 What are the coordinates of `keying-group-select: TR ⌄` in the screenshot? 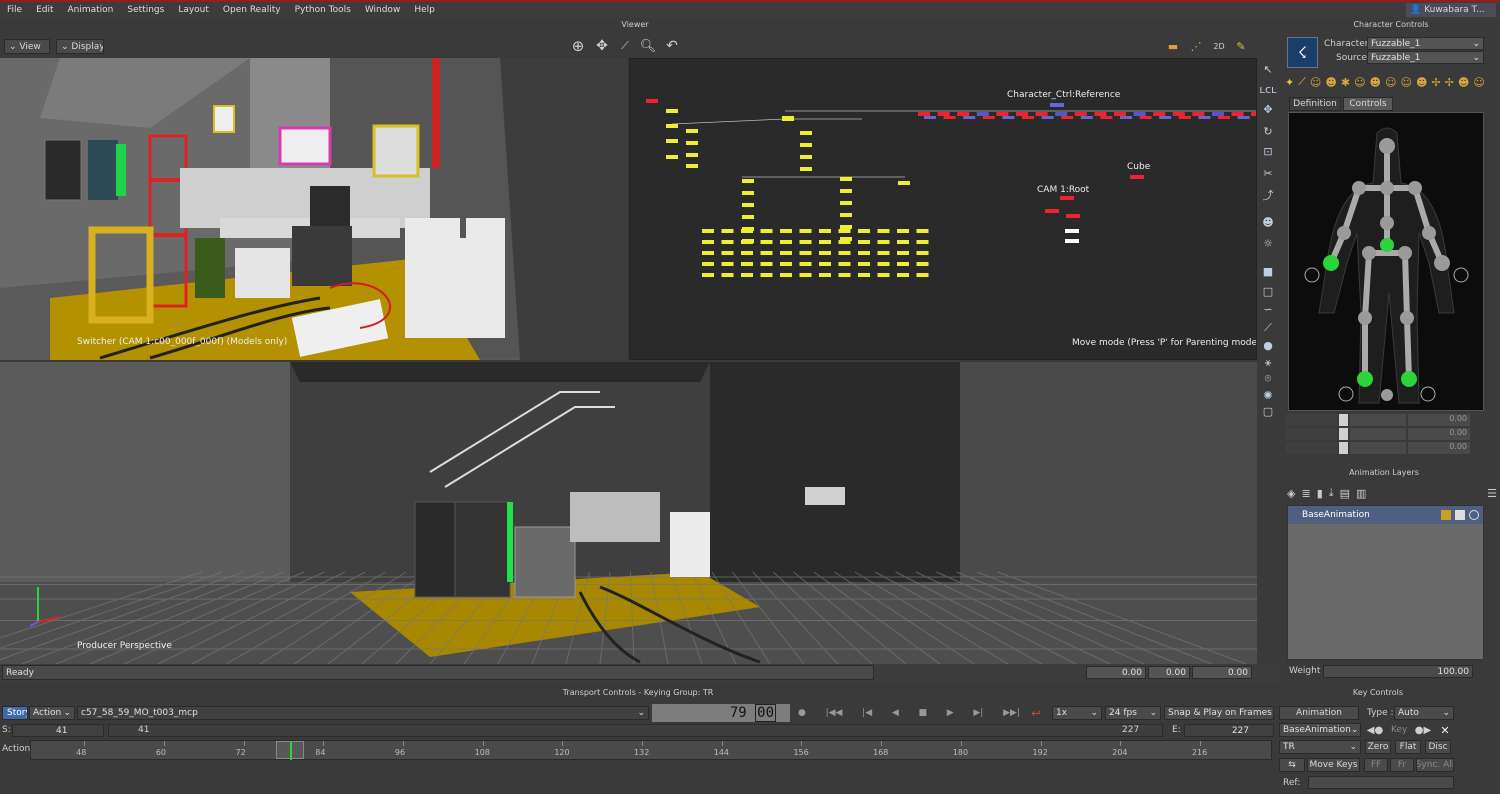 It's located at (1320, 747).